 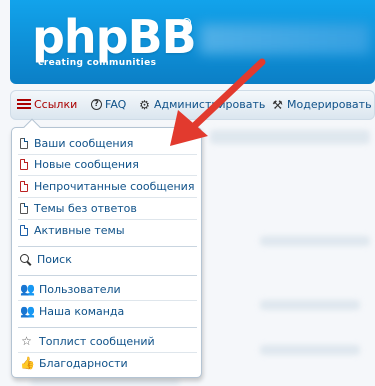 I want to click on team-icon: 👥, so click(x=27, y=311).